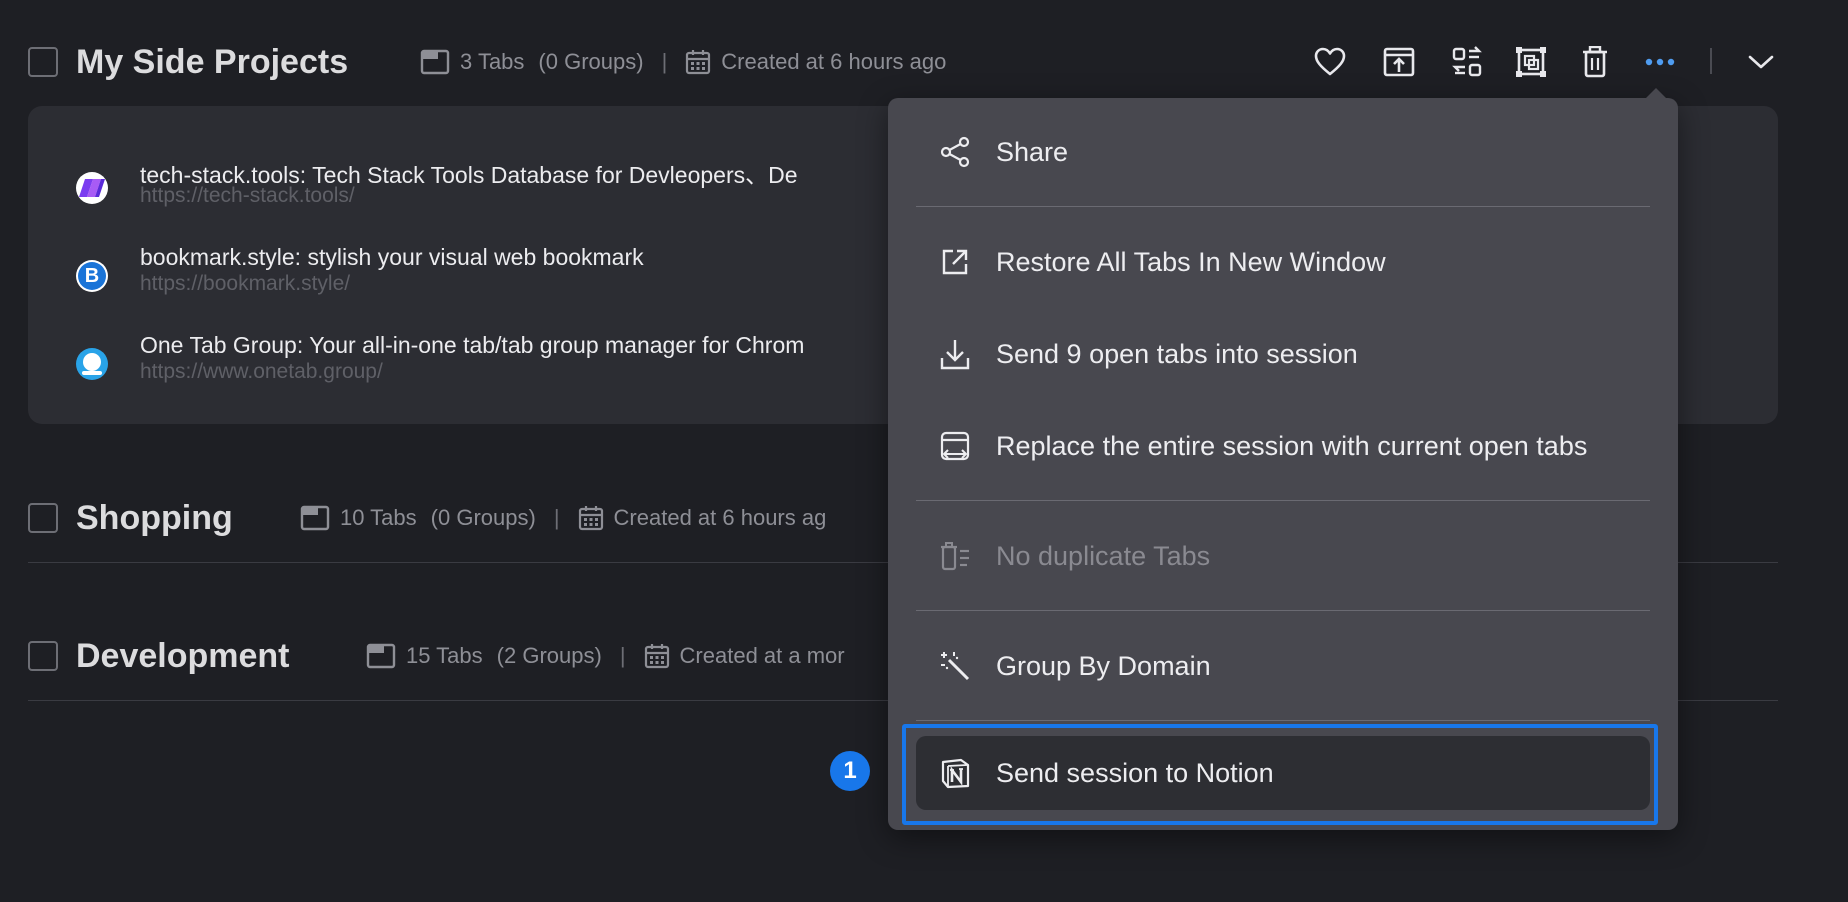 This screenshot has height=902, width=1848. What do you see at coordinates (955, 666) in the screenshot?
I see `magic-wand-icon` at bounding box center [955, 666].